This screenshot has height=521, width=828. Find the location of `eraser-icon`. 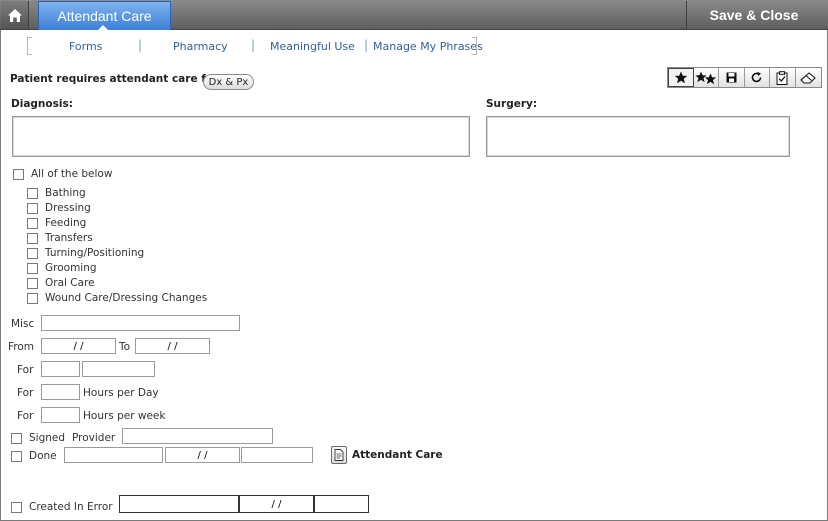

eraser-icon is located at coordinates (808, 77).